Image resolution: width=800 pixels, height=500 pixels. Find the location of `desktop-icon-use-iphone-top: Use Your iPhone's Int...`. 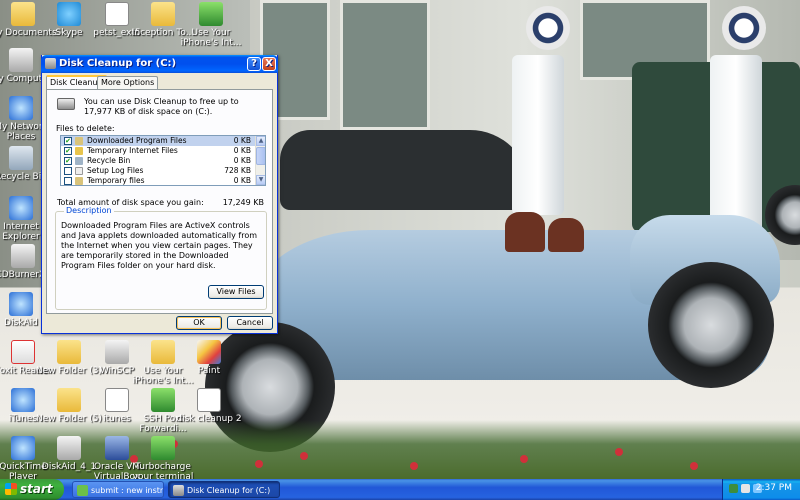

desktop-icon-use-iphone-top: Use Your iPhone's Int... is located at coordinates (211, 25).